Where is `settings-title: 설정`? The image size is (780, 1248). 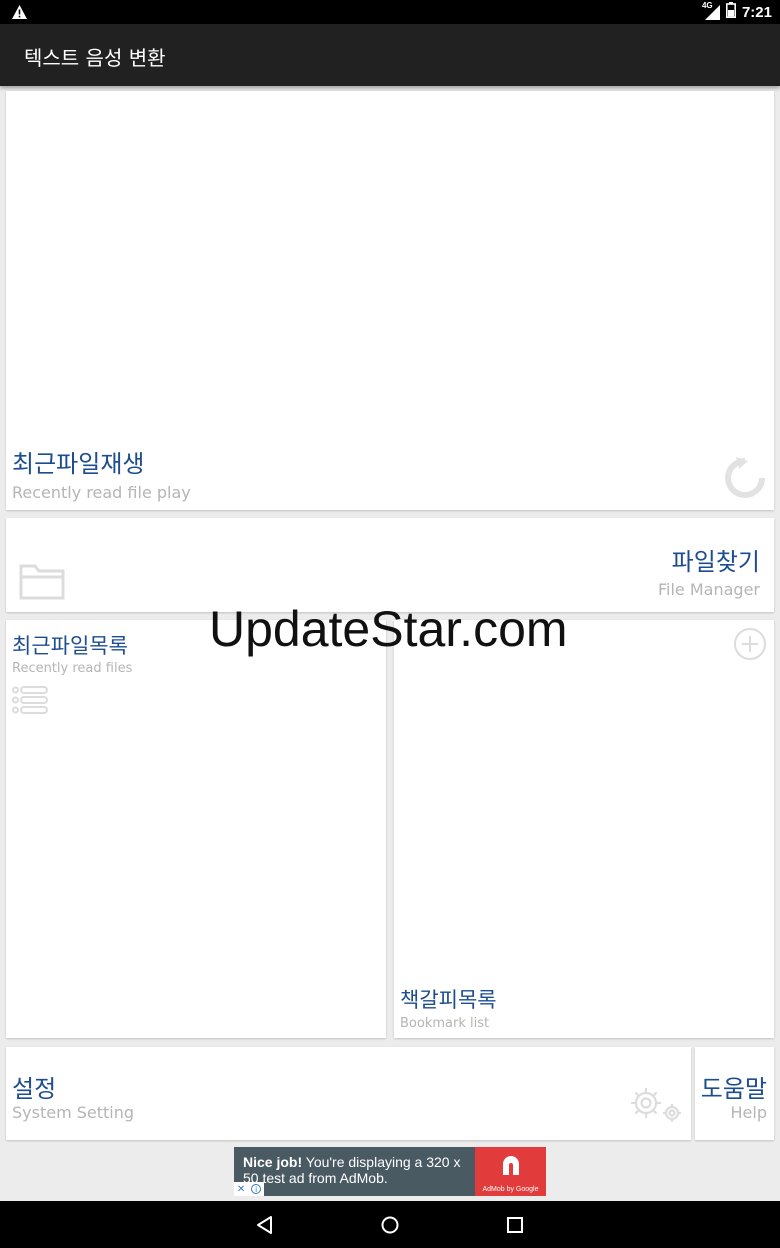
settings-title: 설정 is located at coordinates (34, 1089).